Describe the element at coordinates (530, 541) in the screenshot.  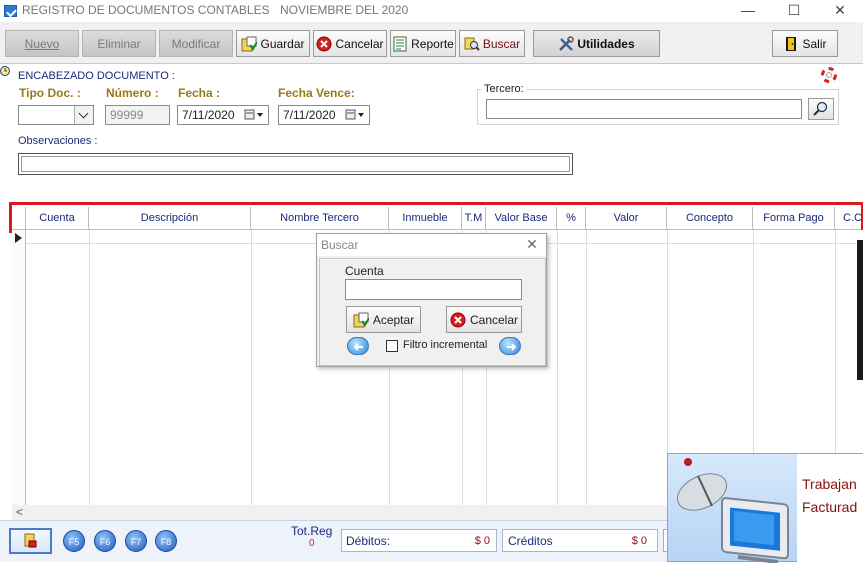
I see `creditos-label: Créditos` at that location.